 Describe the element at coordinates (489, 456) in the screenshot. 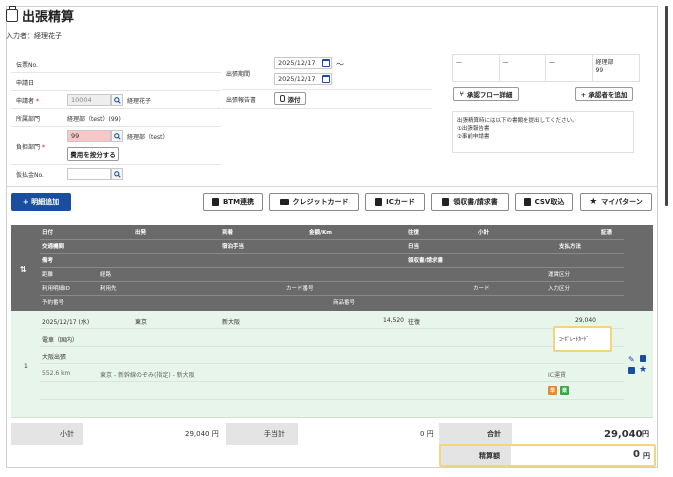

I see `settle-label: 精算額` at that location.